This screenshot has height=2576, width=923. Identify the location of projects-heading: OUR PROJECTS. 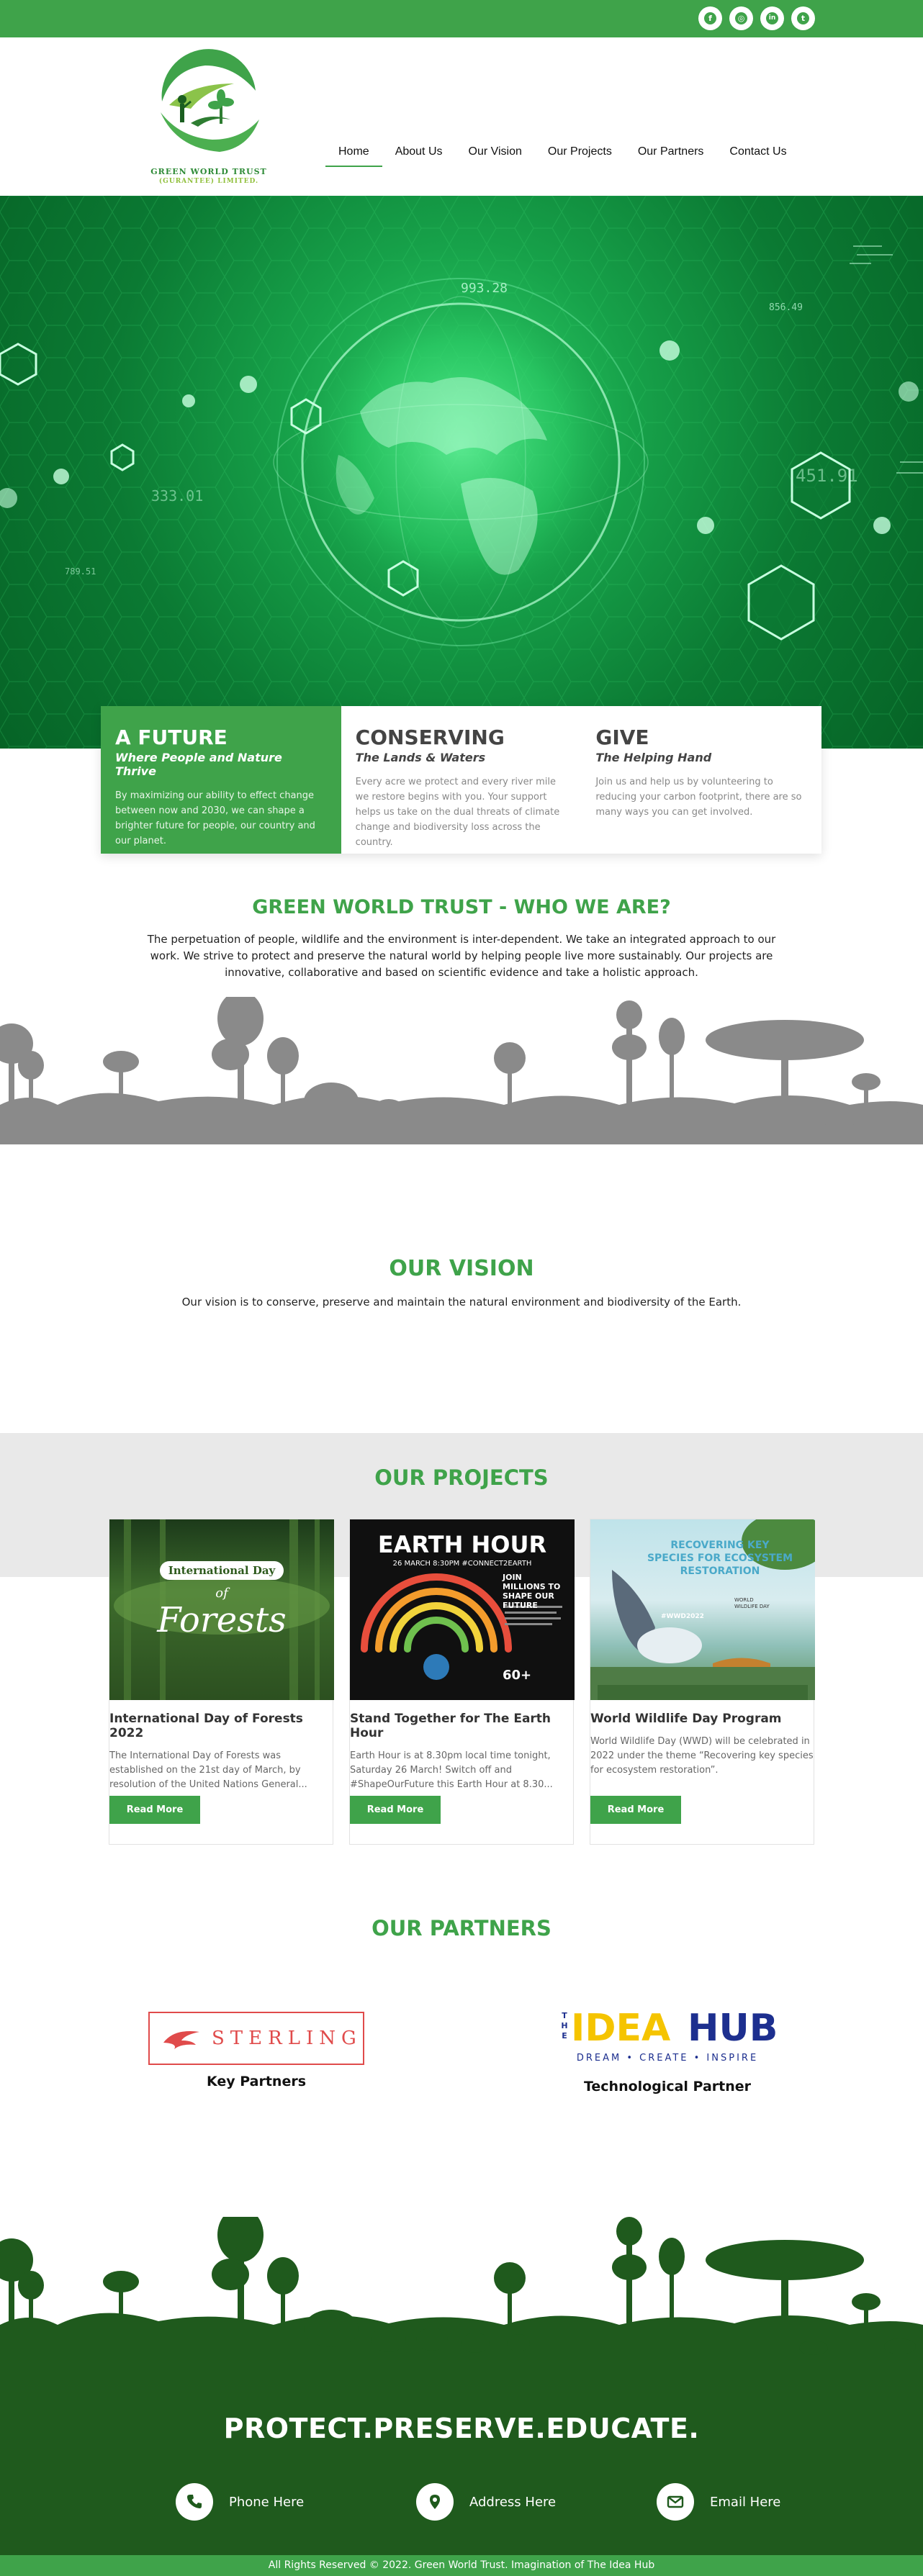
(461, 1477).